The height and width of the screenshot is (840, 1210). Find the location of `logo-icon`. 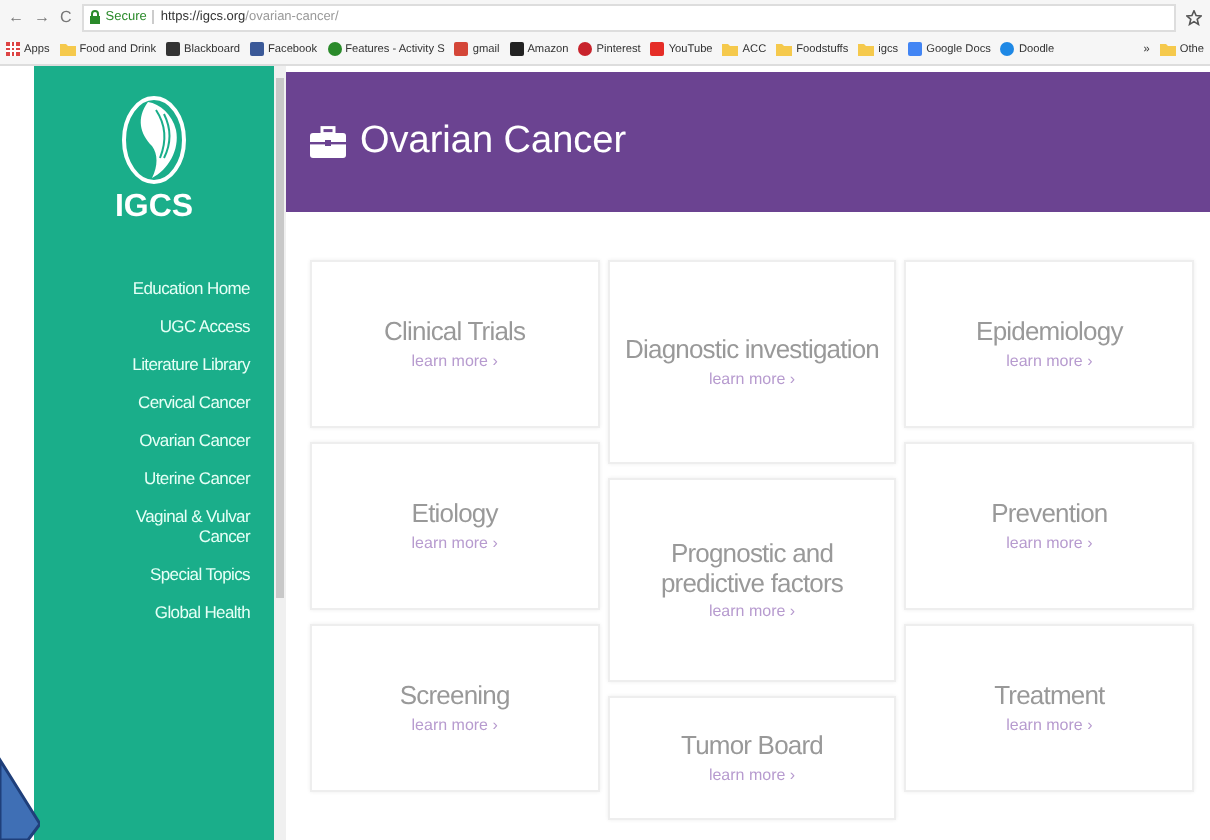

logo-icon is located at coordinates (154, 140).